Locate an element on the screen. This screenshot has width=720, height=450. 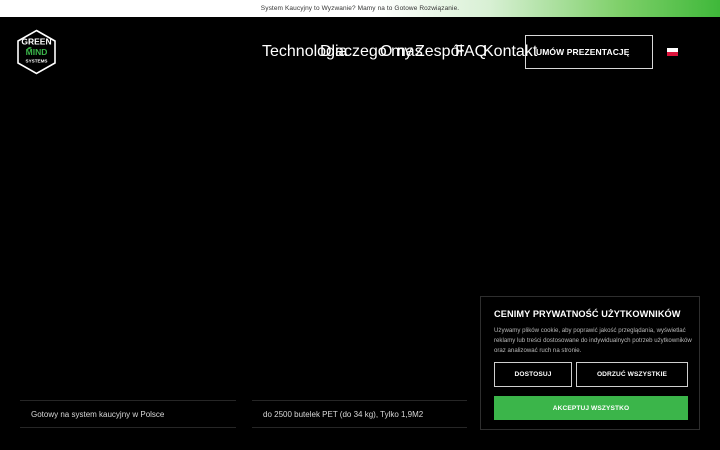
logo: GREEN MIND SYSTEMS is located at coordinates (36, 52).